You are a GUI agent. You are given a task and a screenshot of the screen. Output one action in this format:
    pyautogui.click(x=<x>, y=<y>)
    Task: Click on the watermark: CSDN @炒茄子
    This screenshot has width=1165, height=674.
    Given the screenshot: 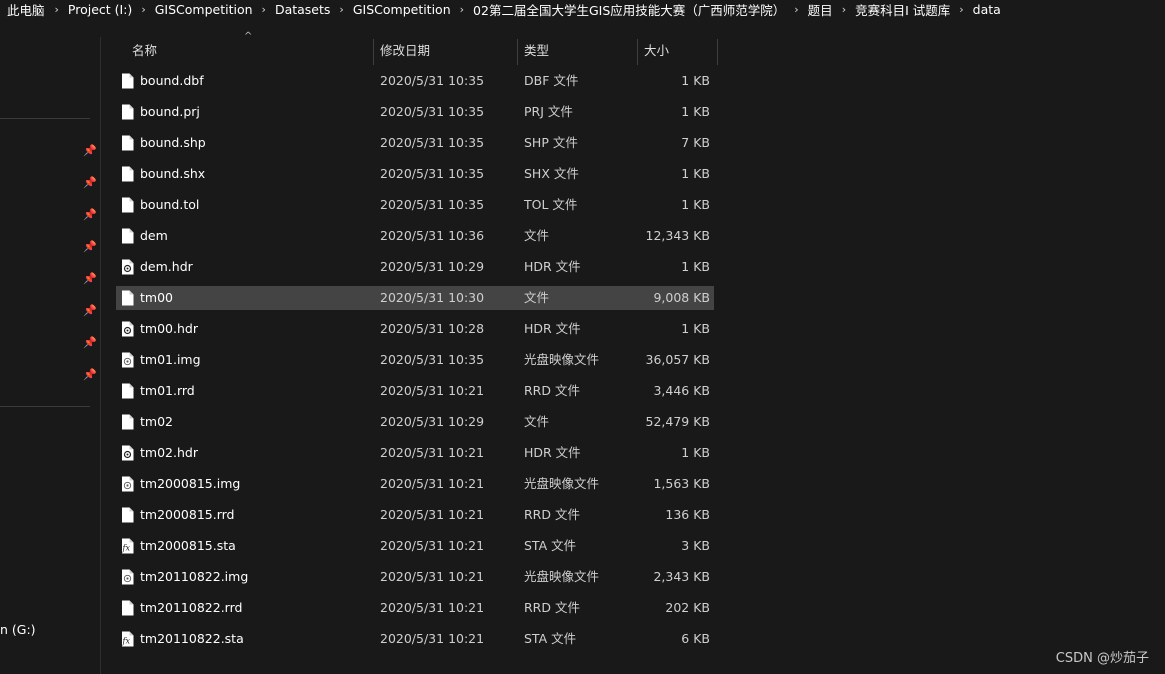 What is the action you would take?
    pyautogui.click(x=1102, y=658)
    